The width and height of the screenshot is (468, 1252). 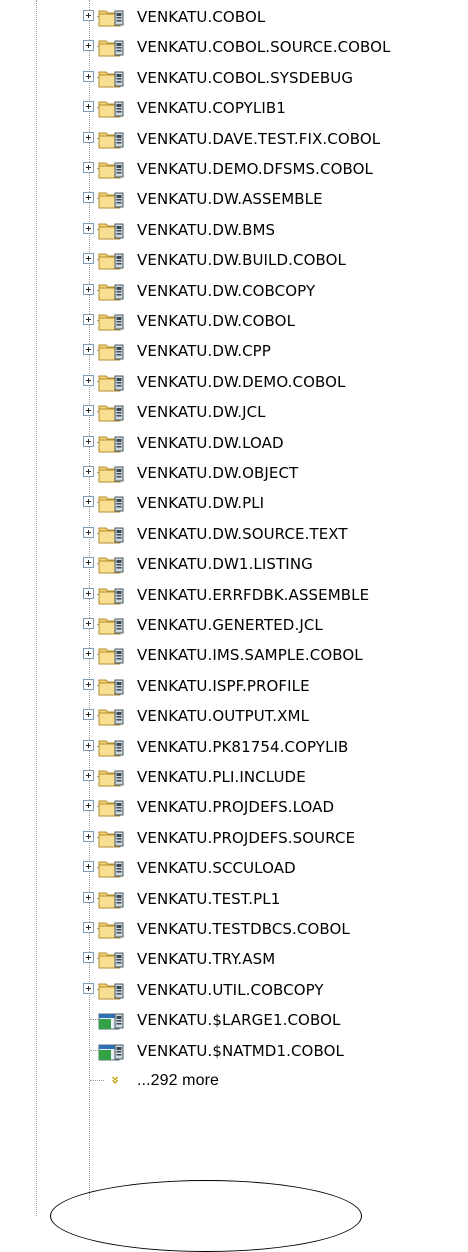 I want to click on tree-item-label: VENKATU.SCCULOAD, so click(x=216, y=868).